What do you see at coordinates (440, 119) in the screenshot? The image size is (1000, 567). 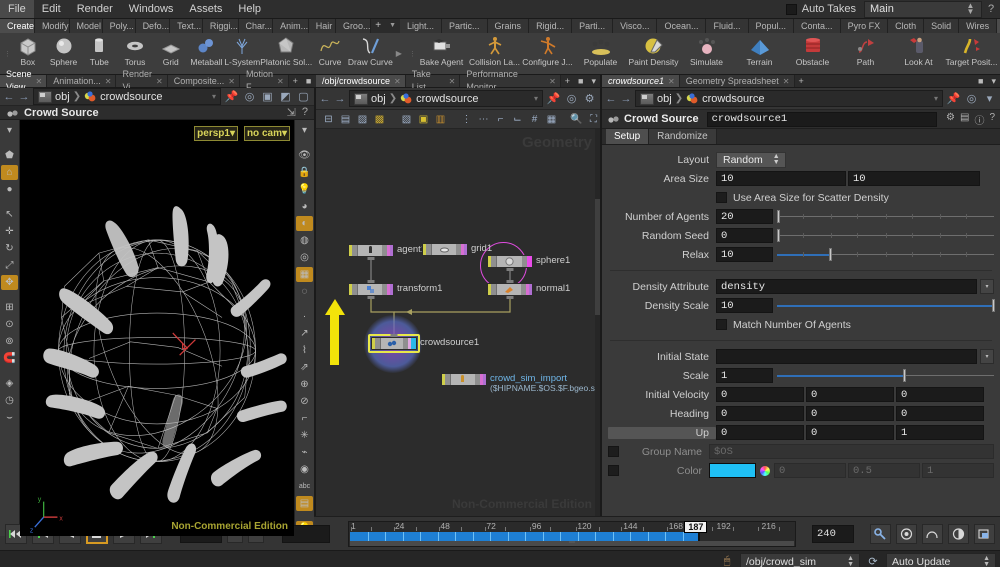 I see `box-node-icon: ▥` at bounding box center [440, 119].